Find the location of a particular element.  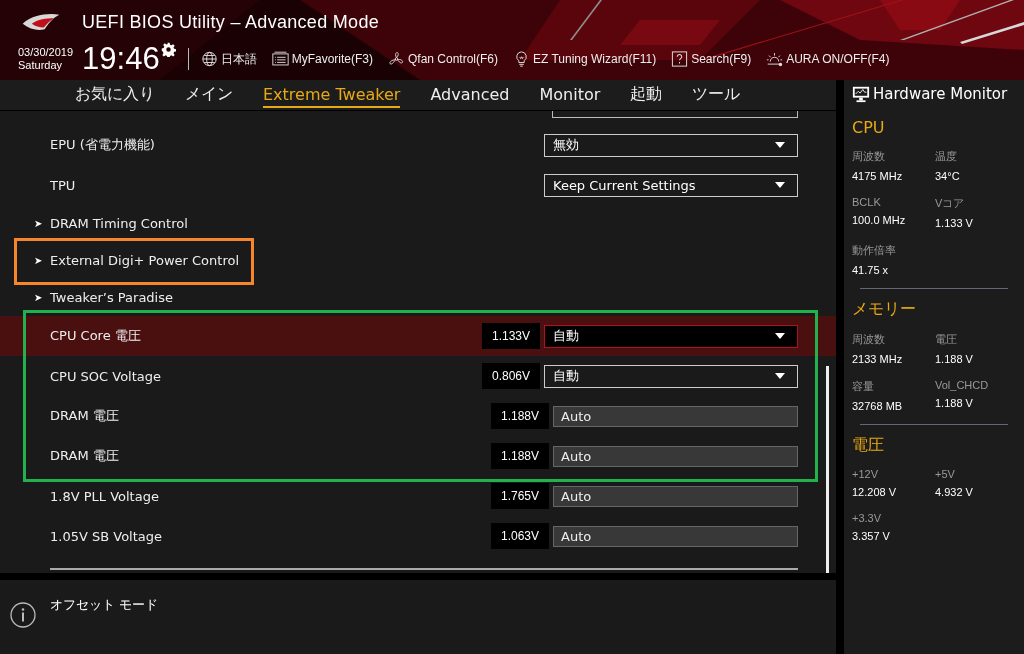

submenu-link: External Digi+ Power Control is located at coordinates (144, 260).